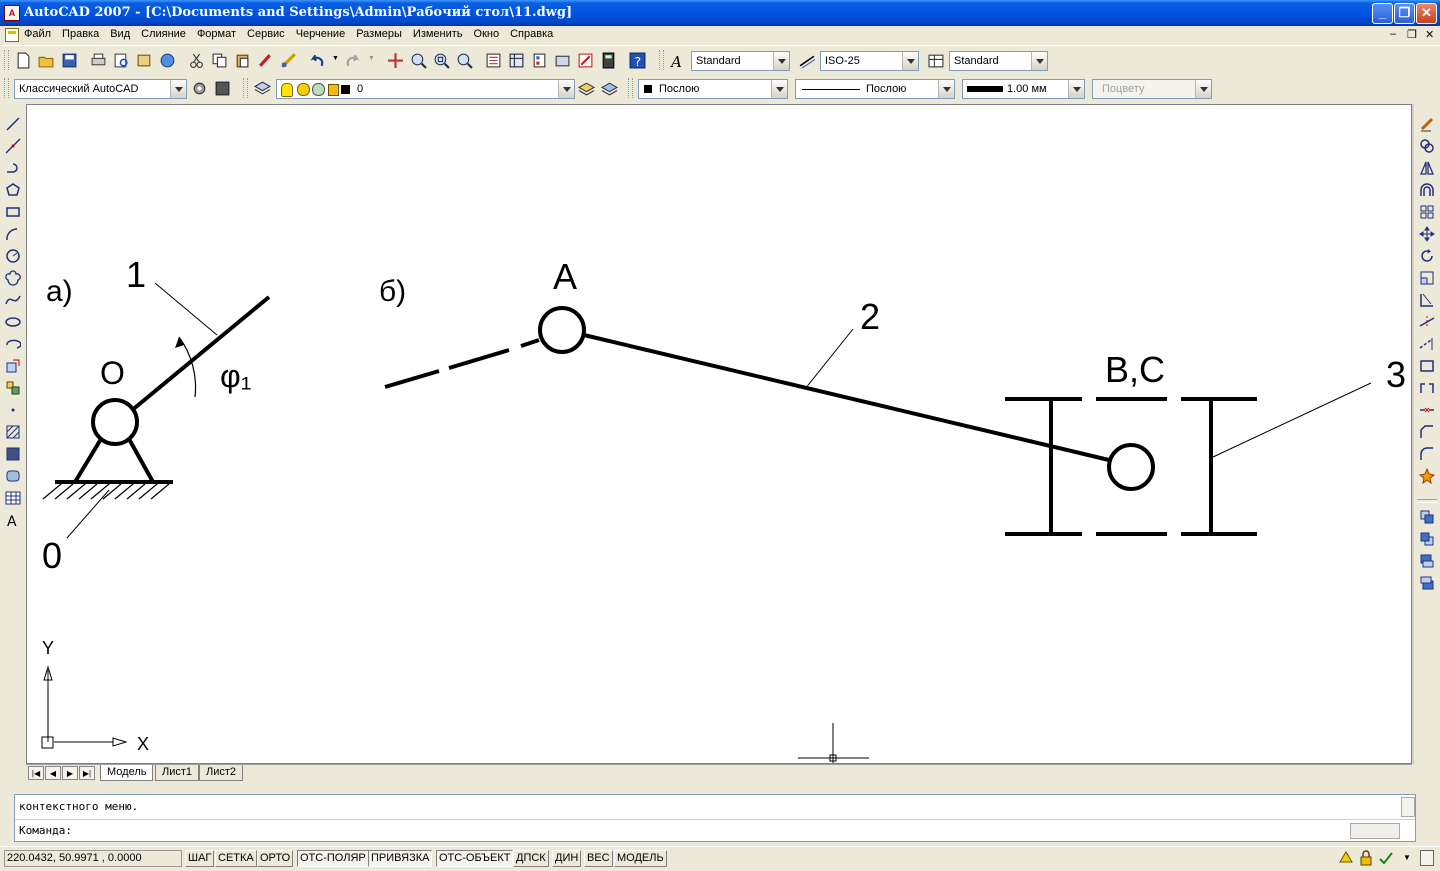  I want to click on layer-unlock-icon, so click(333, 90).